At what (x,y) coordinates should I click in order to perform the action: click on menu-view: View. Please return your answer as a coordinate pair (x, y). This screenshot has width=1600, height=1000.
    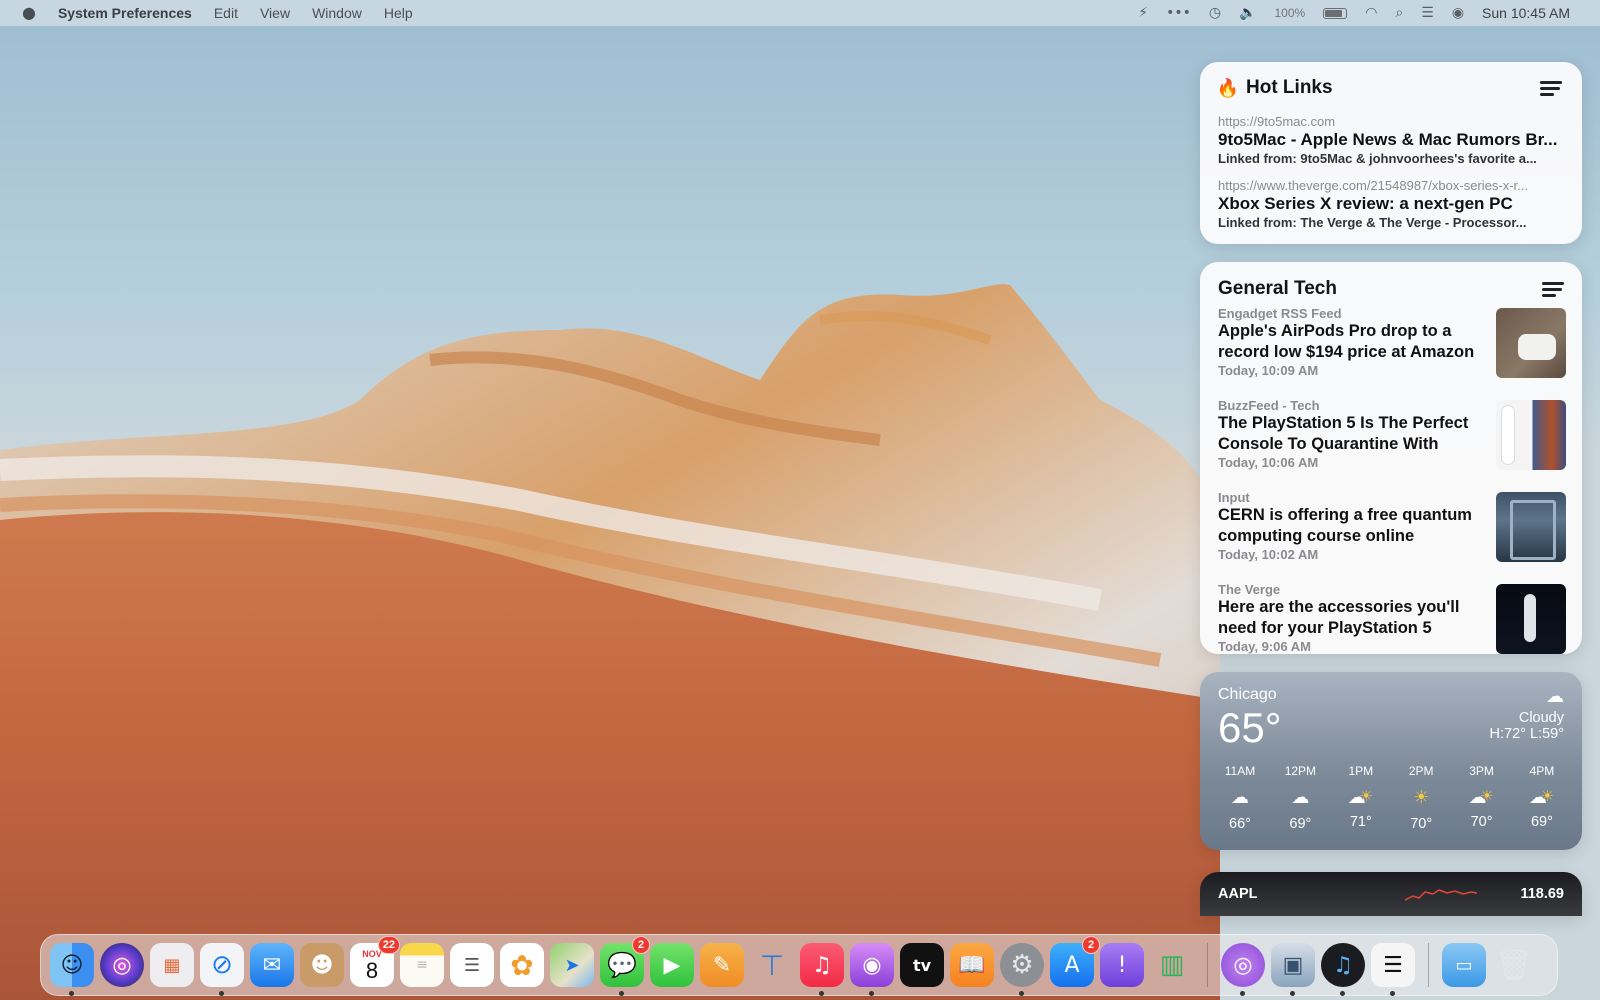
    Looking at the image, I should click on (275, 13).